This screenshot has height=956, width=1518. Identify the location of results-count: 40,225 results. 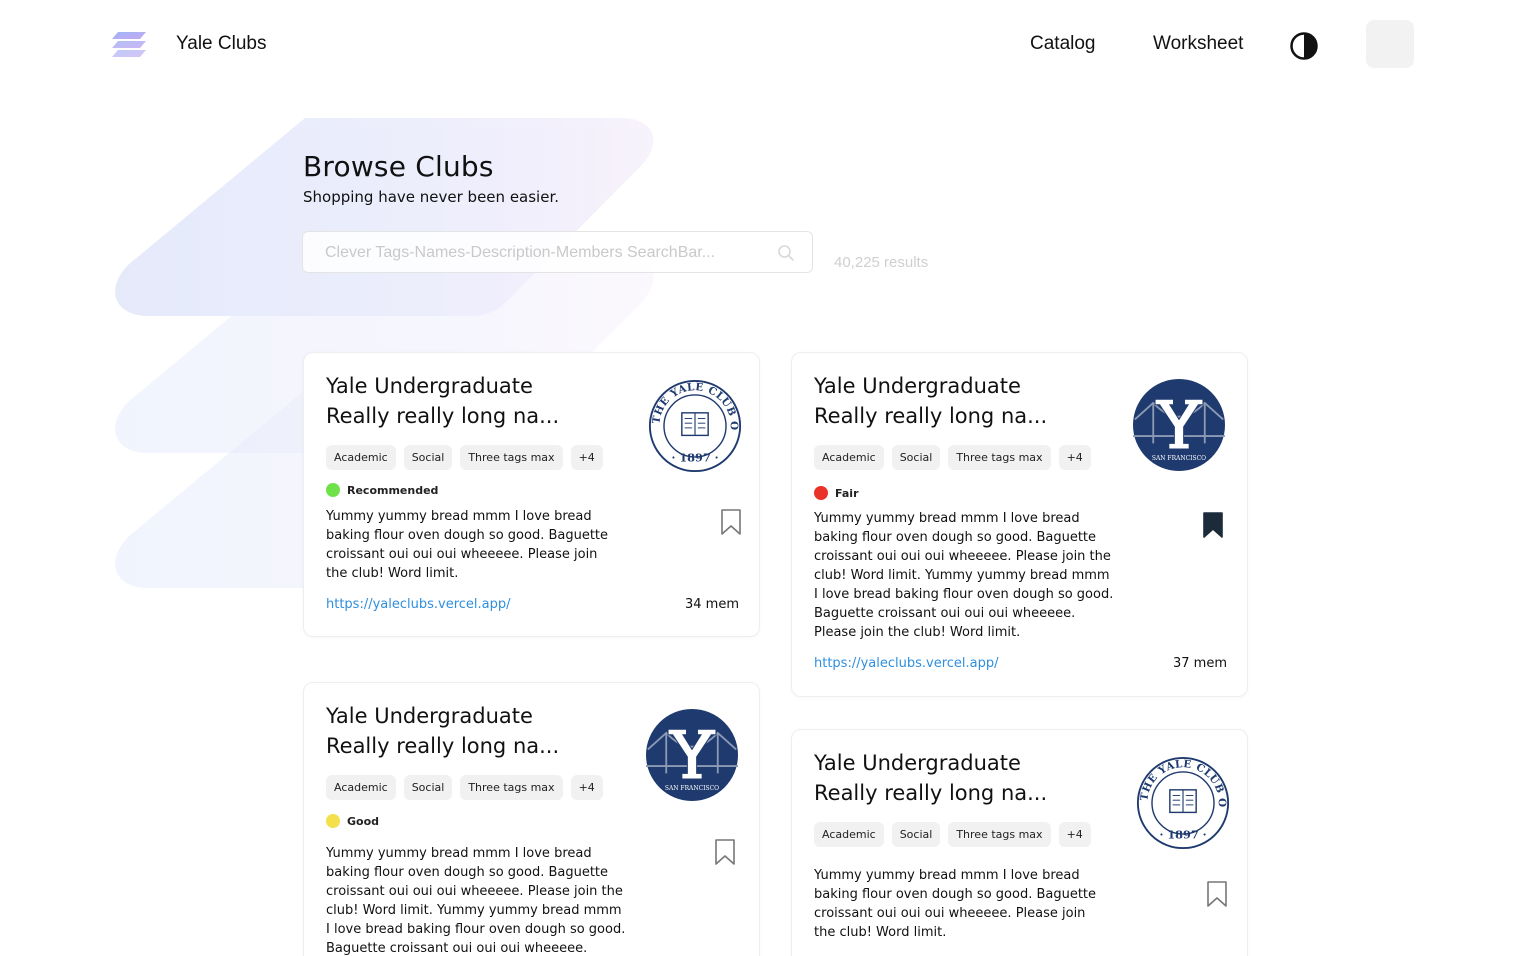
(881, 262).